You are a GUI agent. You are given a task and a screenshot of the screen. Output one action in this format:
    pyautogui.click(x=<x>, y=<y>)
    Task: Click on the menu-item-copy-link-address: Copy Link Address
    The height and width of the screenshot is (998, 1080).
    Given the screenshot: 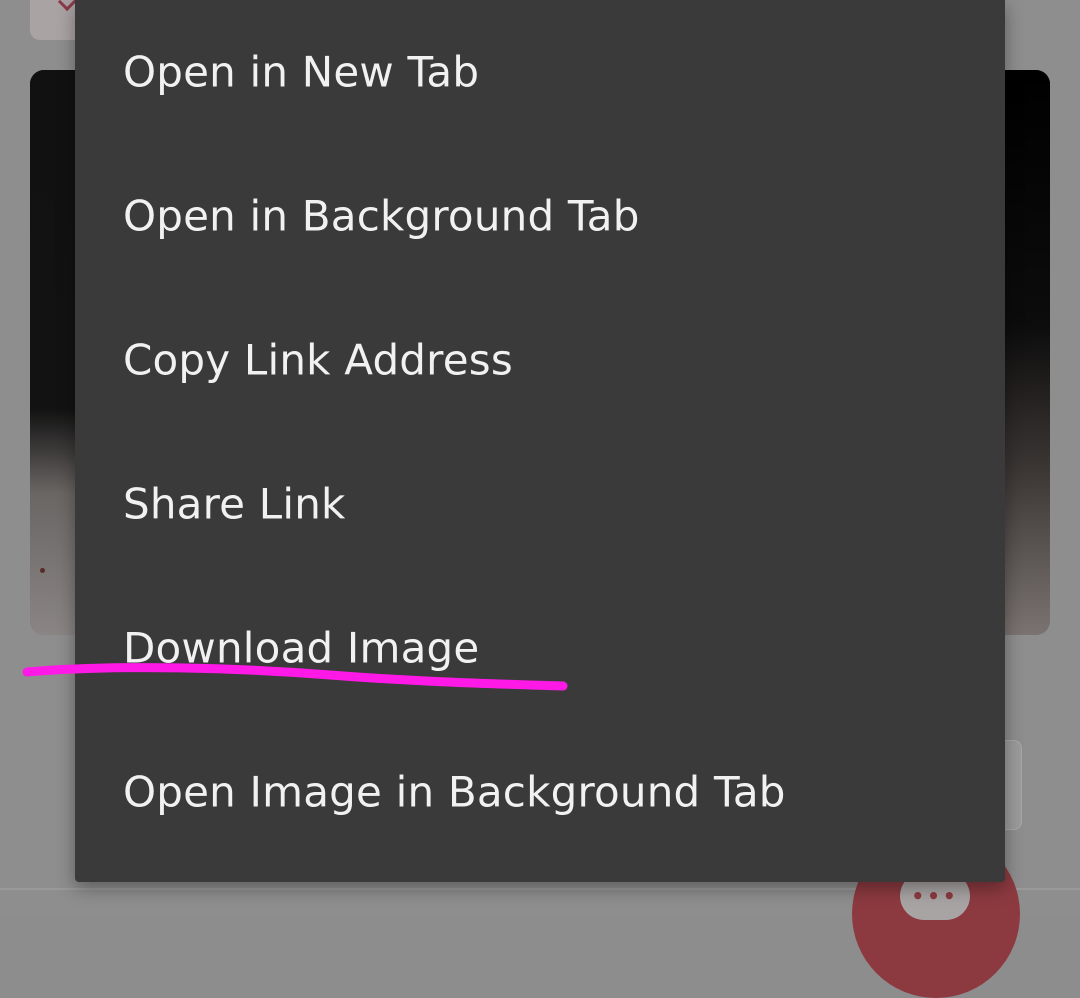 What is the action you would take?
    pyautogui.click(x=540, y=360)
    